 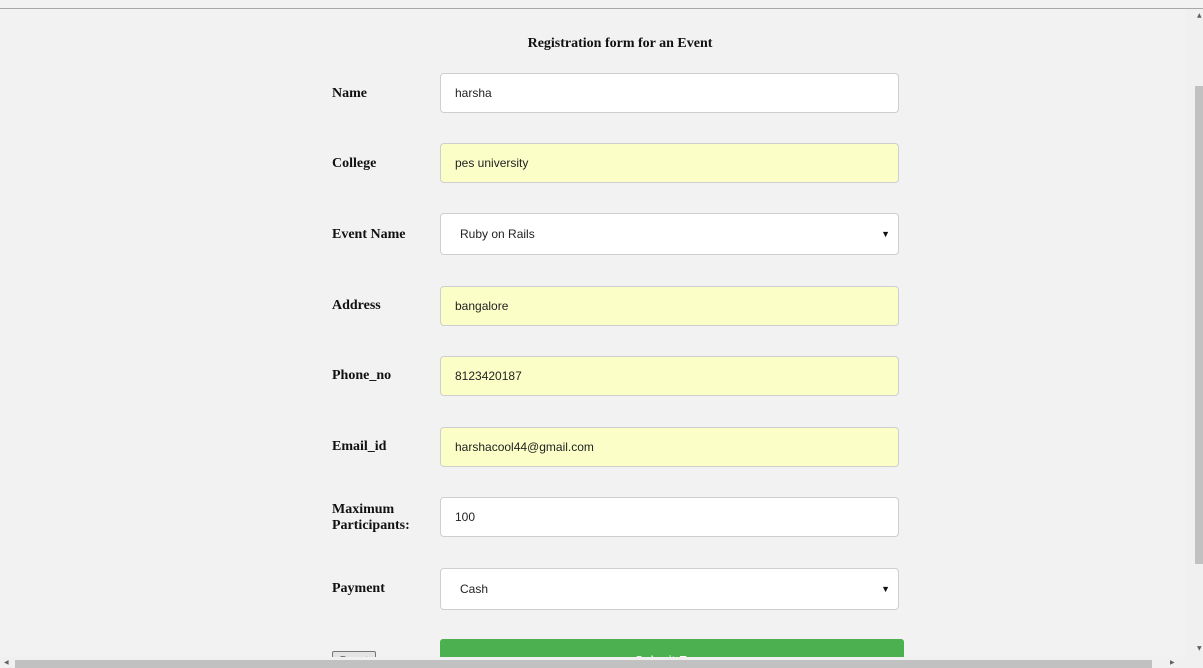 What do you see at coordinates (497, 234) in the screenshot?
I see `event-name-selected: Ruby on Rails` at bounding box center [497, 234].